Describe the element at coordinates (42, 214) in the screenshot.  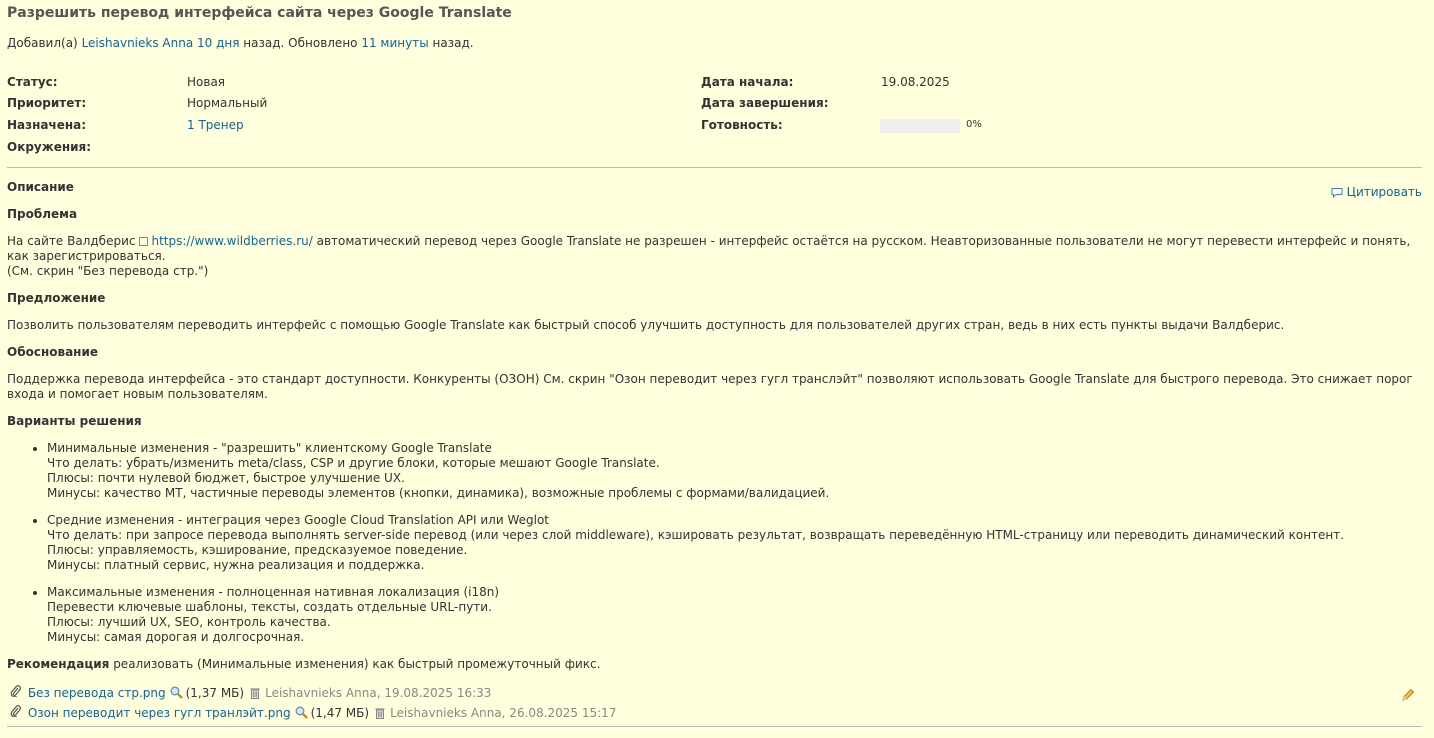
I see `heading-problem: Проблема` at that location.